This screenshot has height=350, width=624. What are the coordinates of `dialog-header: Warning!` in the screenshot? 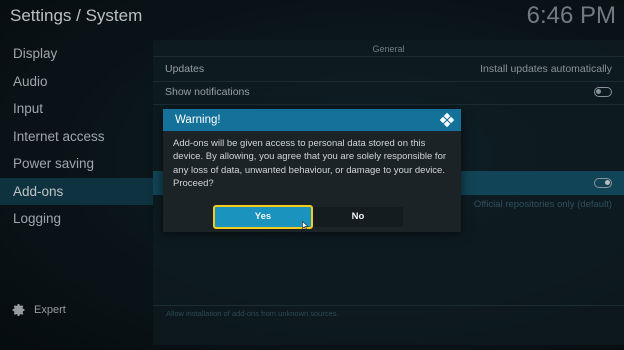 It's located at (312, 120).